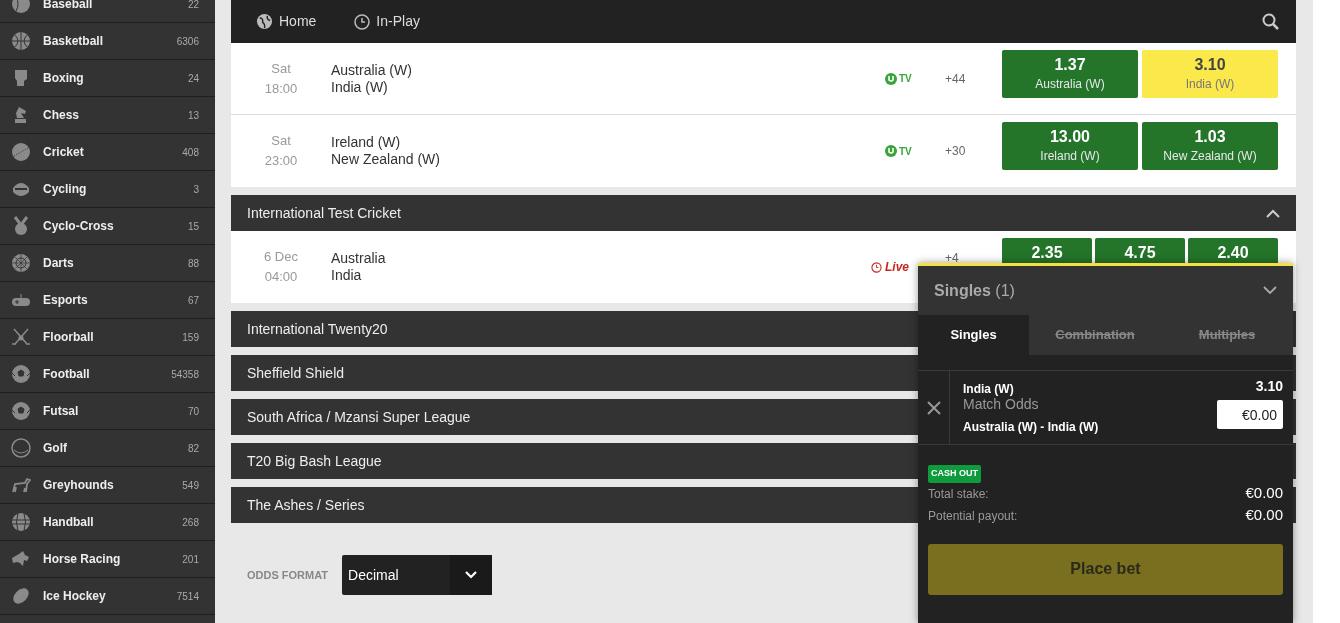  I want to click on bet-type-tab: Singles, so click(973, 335).